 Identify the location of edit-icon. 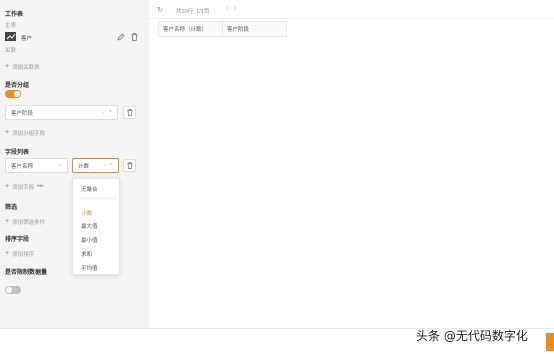
(121, 38).